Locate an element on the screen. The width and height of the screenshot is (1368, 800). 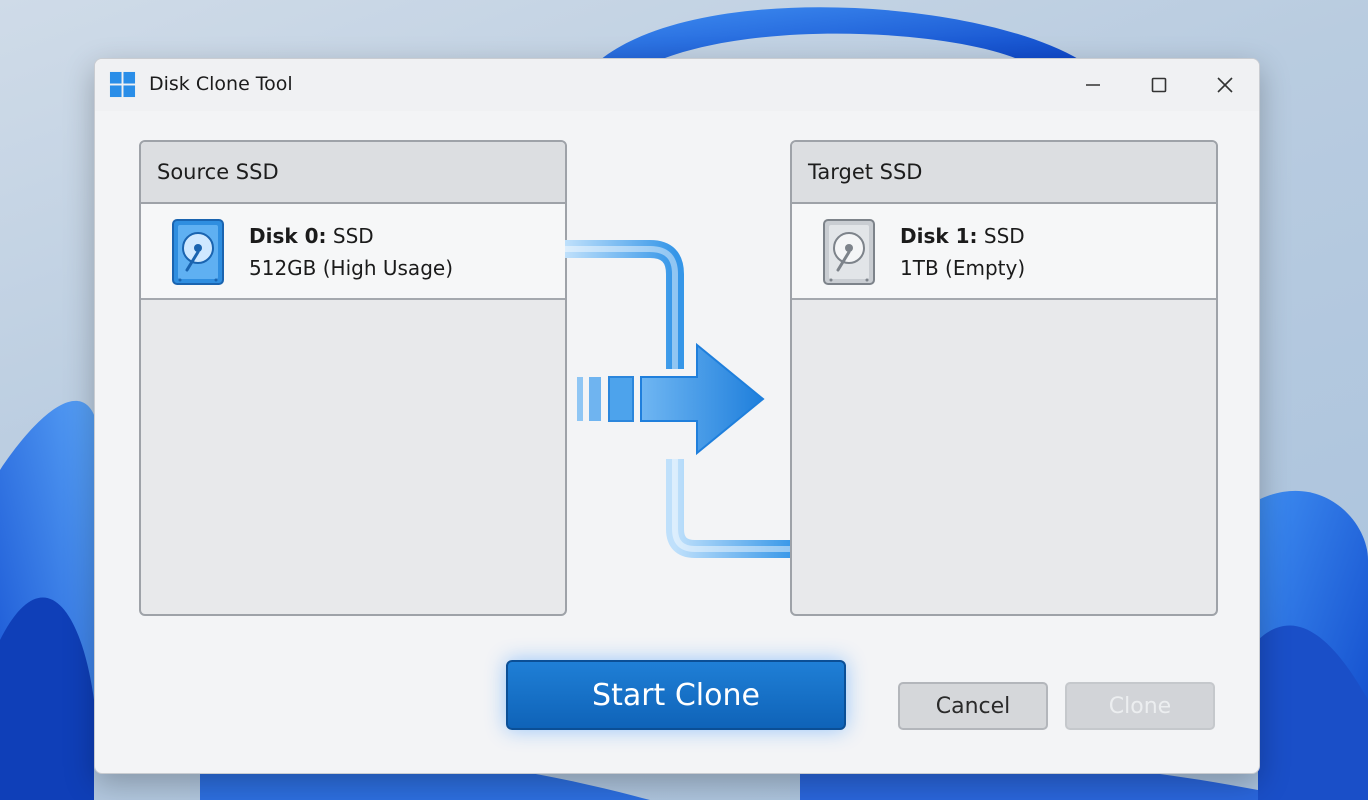
close-icon is located at coordinates (1225, 85).